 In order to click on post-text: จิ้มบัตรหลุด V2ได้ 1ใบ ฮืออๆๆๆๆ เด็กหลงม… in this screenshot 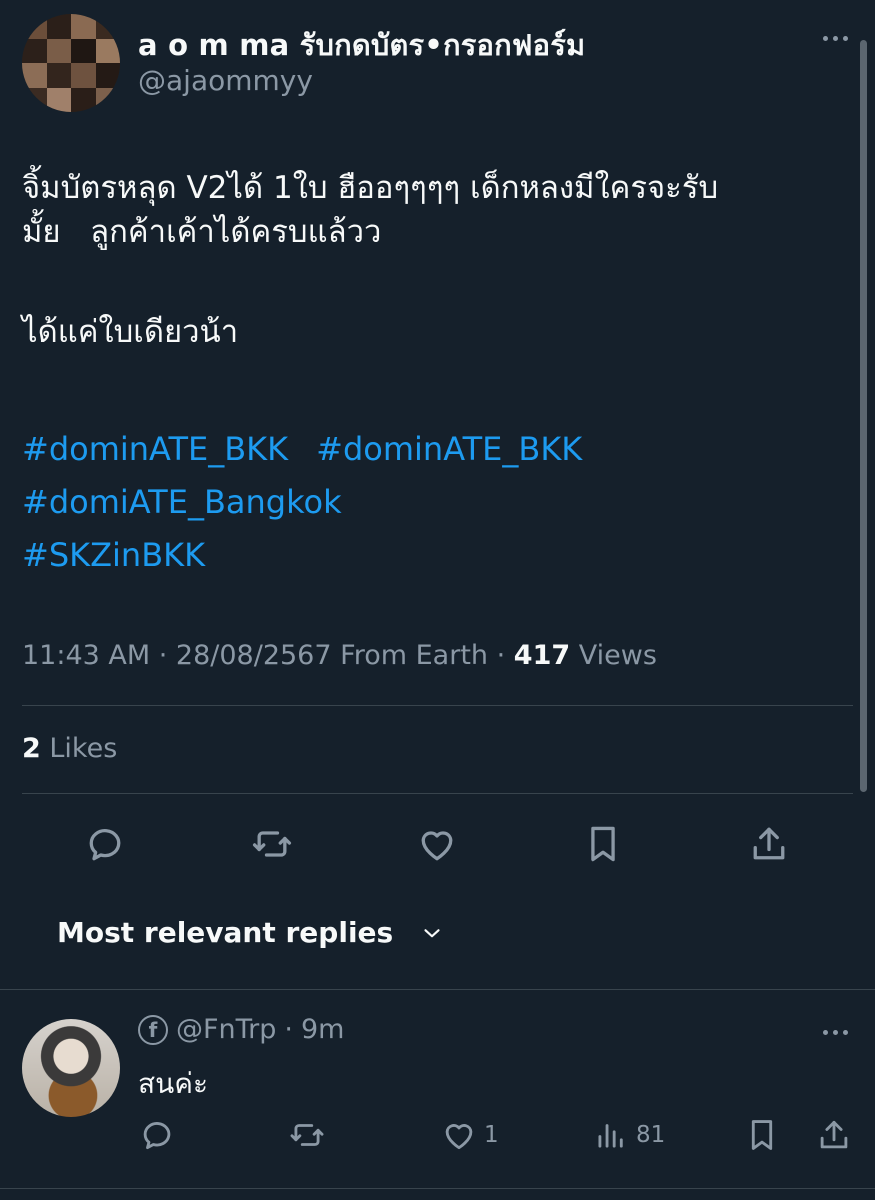, I will do `click(437, 260)`.